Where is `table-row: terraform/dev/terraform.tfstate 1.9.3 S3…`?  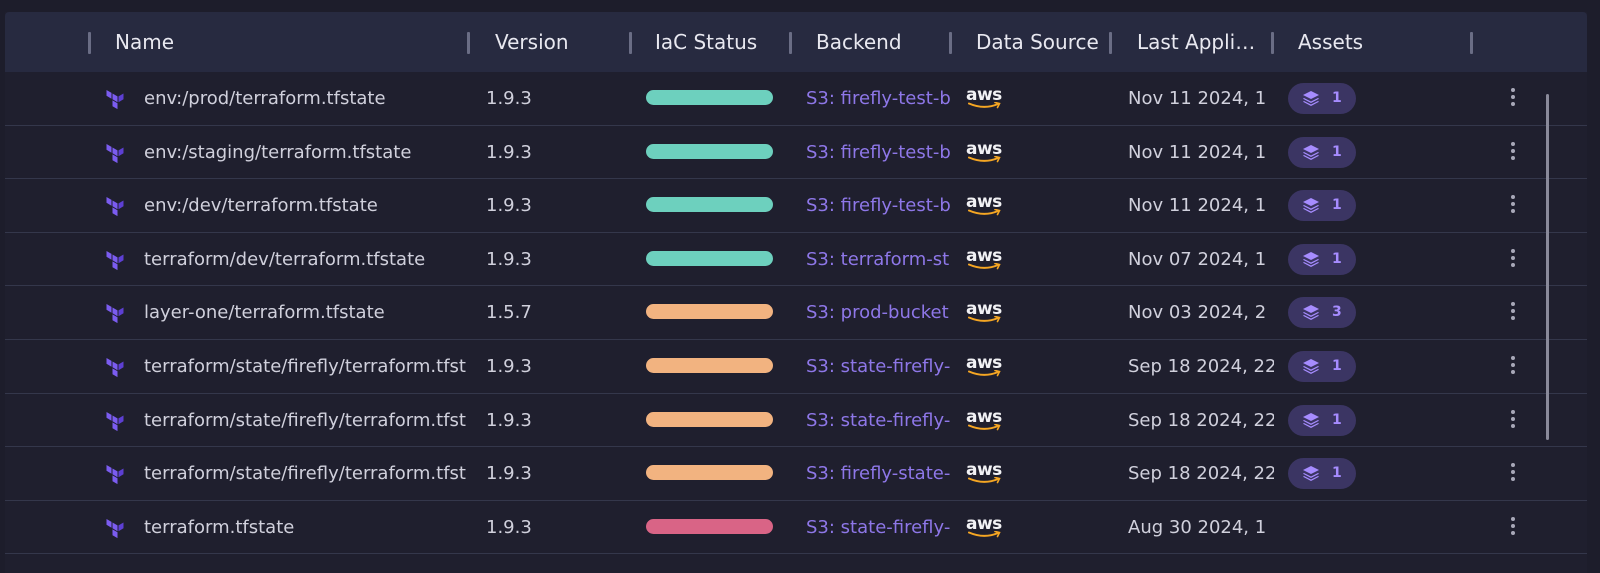
table-row: terraform/dev/terraform.tfstate 1.9.3 S3… is located at coordinates (796, 260).